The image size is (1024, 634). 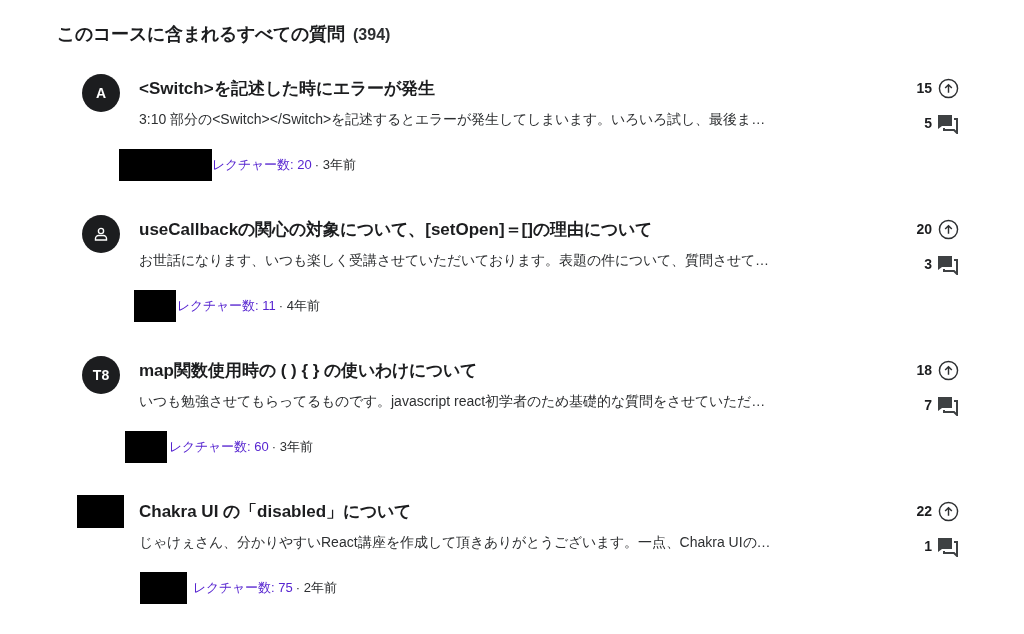 What do you see at coordinates (316, 588) in the screenshot?
I see `posted-time: · 2年前` at bounding box center [316, 588].